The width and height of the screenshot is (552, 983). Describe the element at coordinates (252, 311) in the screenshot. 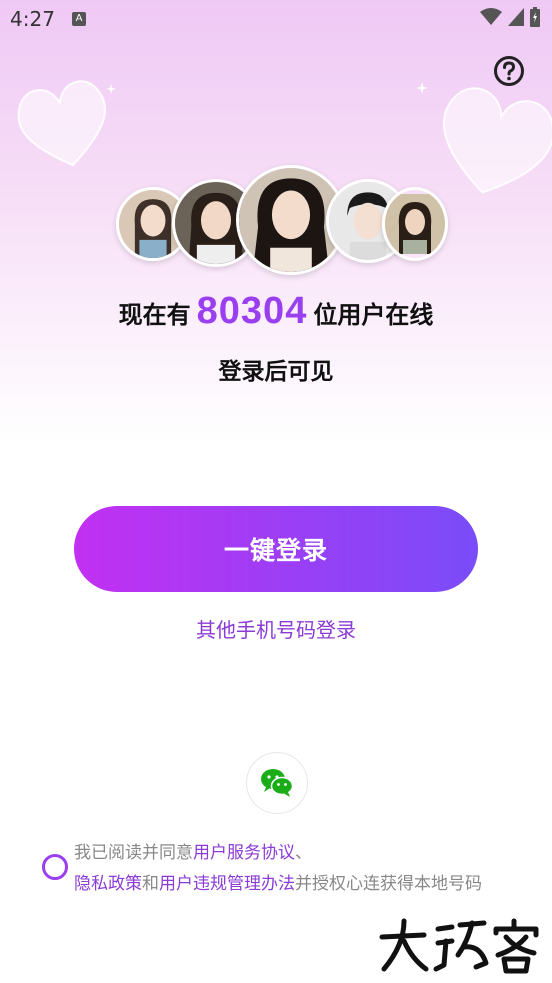

I see `online-user-count: 80304` at that location.